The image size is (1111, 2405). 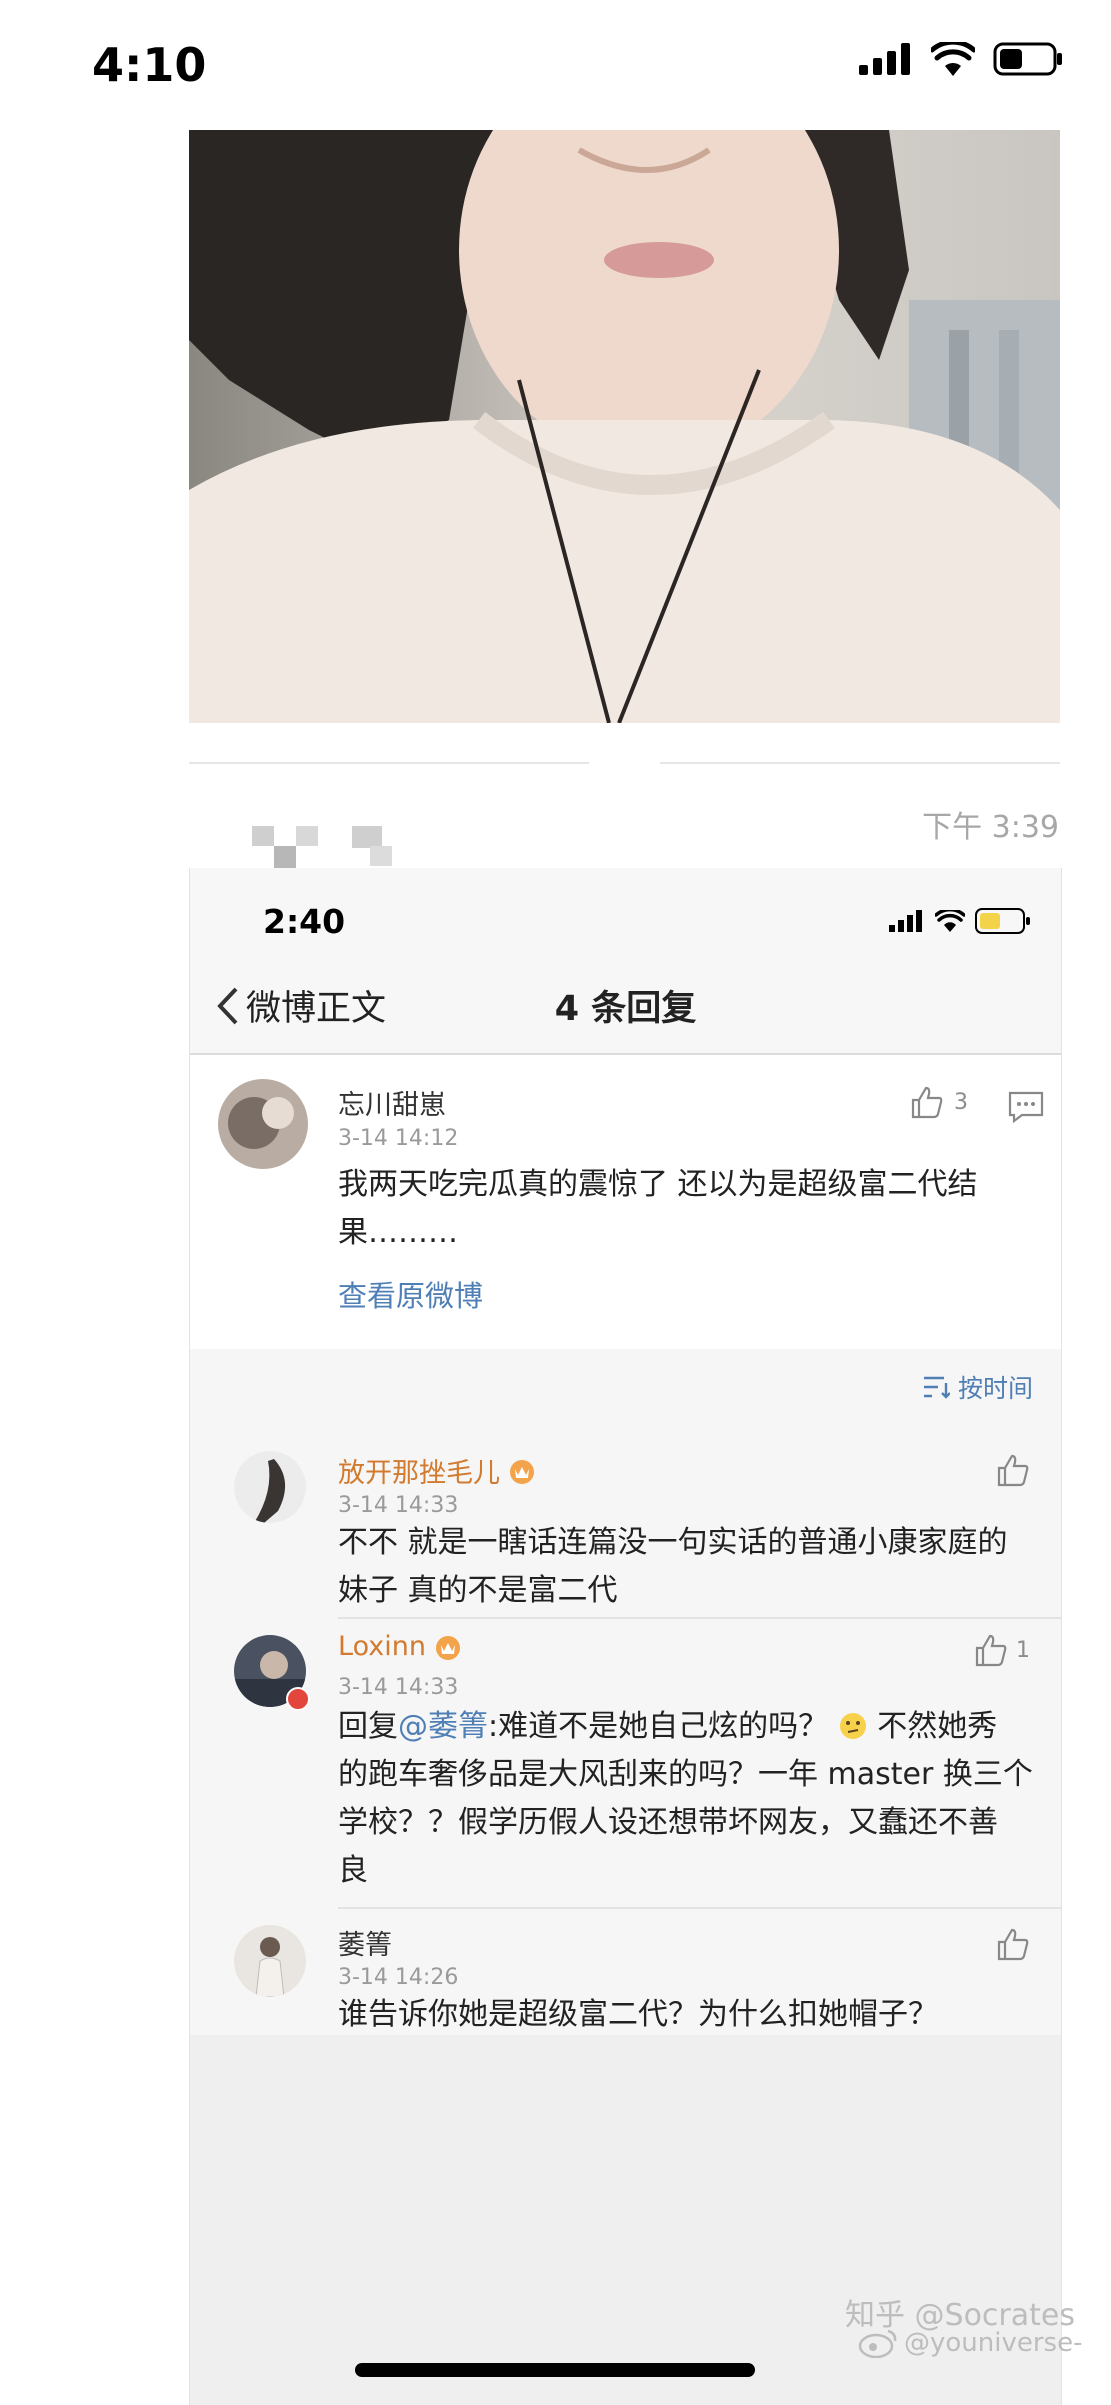 What do you see at coordinates (392, 1102) in the screenshot?
I see `comment-author: 忘川甜崽` at bounding box center [392, 1102].